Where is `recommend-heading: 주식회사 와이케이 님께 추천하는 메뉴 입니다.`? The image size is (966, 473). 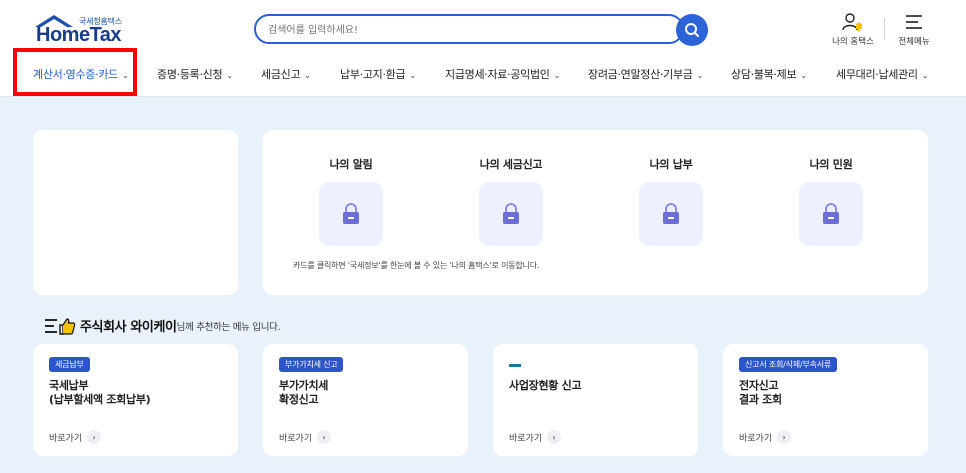
recommend-heading: 주식회사 와이케이 님께 추천하는 메뉴 입니다. is located at coordinates (162, 325).